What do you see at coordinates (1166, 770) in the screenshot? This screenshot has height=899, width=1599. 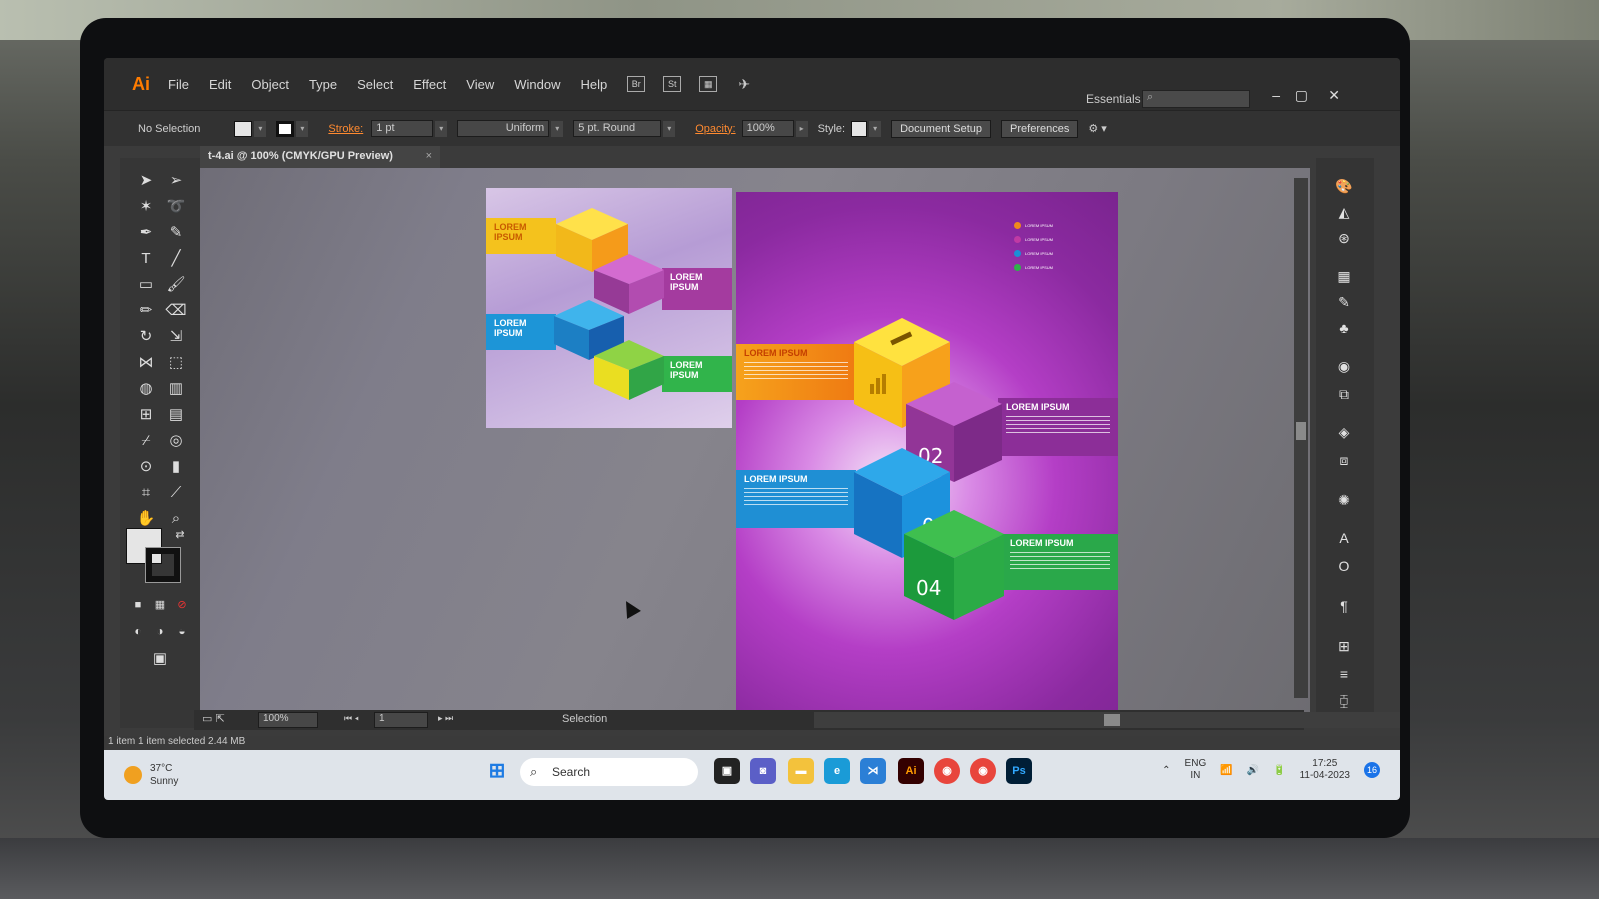 I see `chevron-up-icon: ⌃` at bounding box center [1166, 770].